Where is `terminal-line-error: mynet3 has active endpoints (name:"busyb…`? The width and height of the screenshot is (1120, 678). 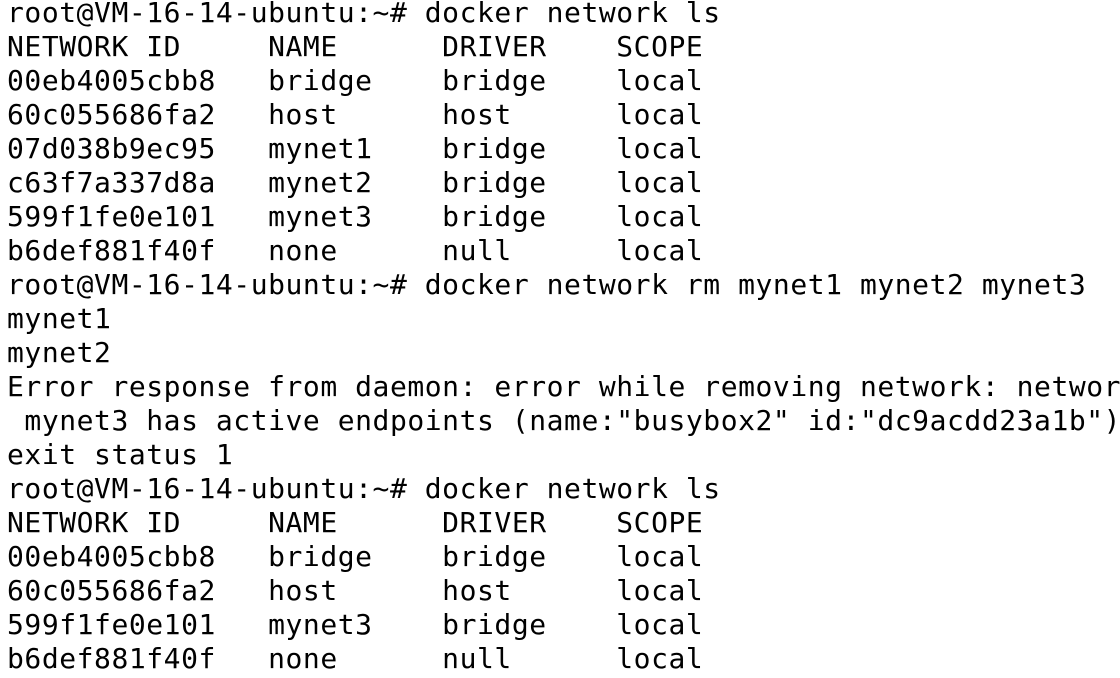
terminal-line-error: mynet3 has active endpoints (name:"busyb… is located at coordinates (563, 420).